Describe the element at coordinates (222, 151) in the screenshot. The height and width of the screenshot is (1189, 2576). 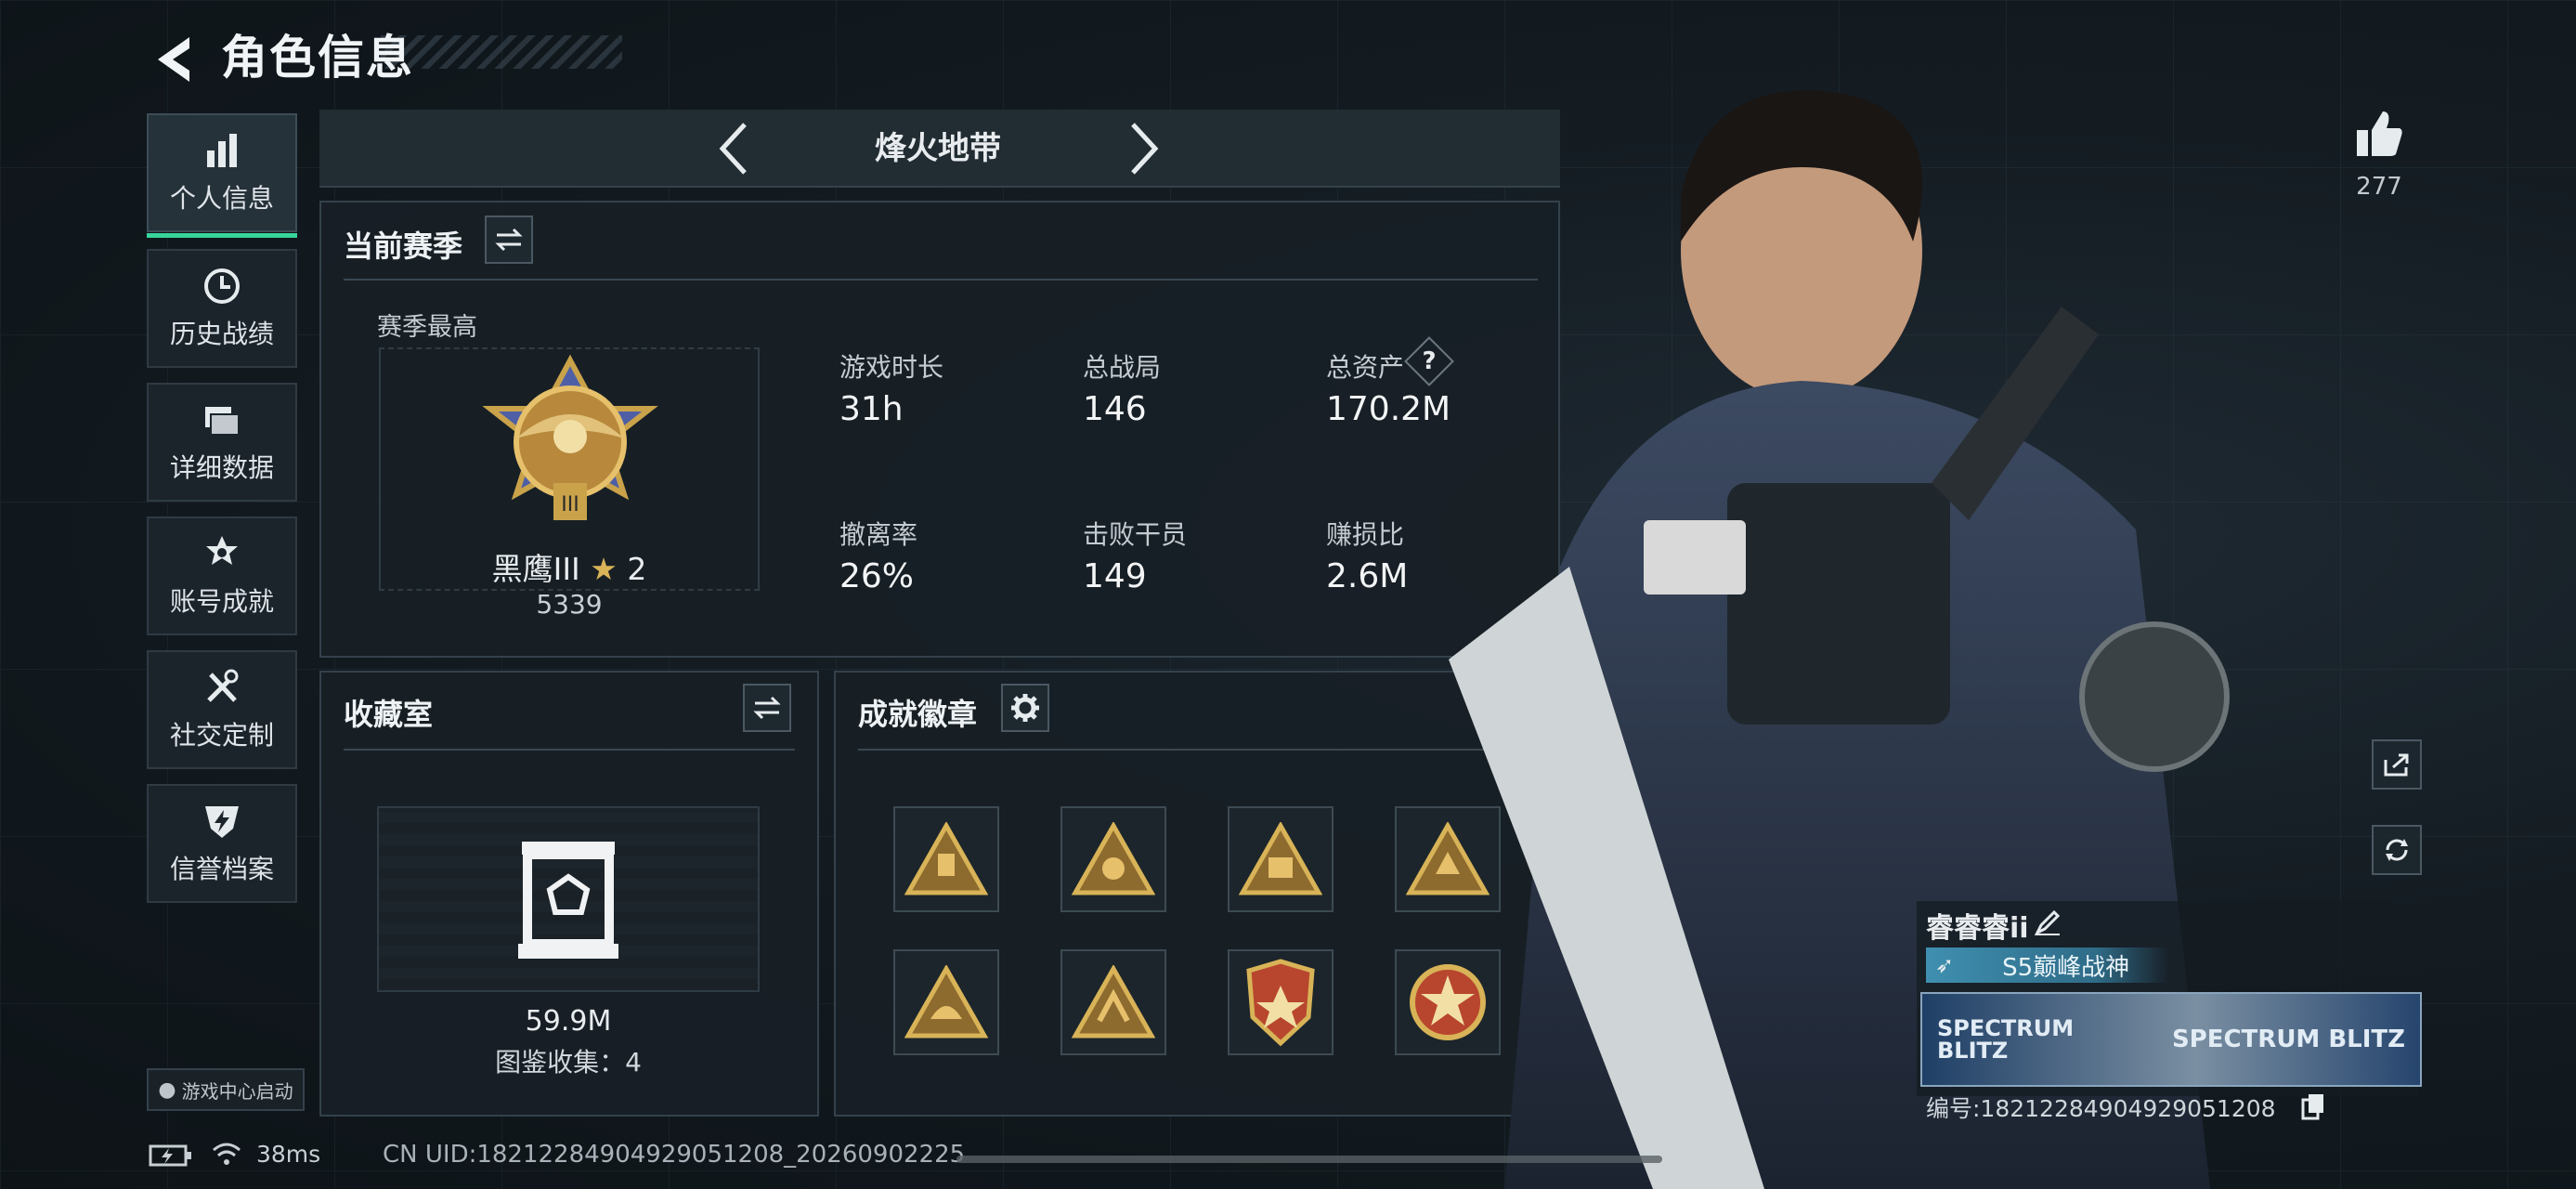
I see `bar-chart-icon` at that location.